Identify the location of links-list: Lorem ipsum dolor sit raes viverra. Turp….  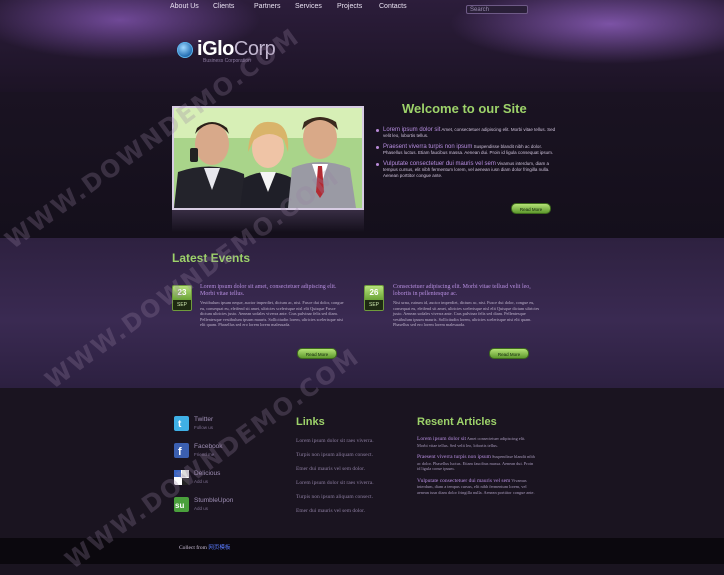
(335, 476).